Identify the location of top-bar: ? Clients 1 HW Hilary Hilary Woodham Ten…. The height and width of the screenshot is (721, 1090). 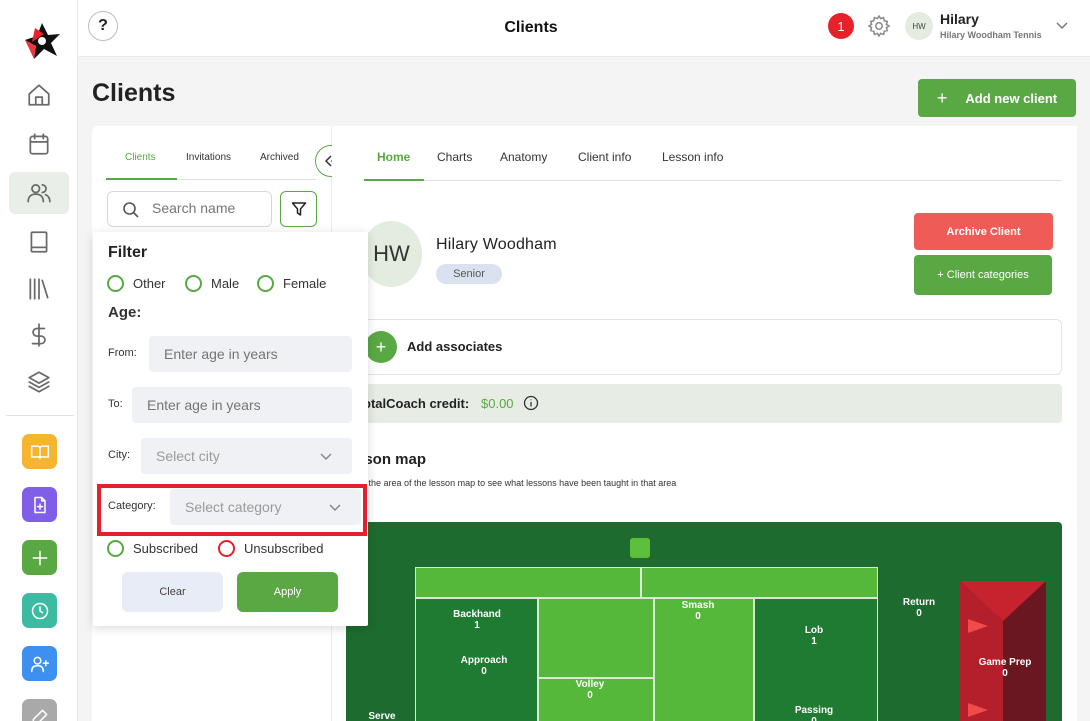
(584, 28).